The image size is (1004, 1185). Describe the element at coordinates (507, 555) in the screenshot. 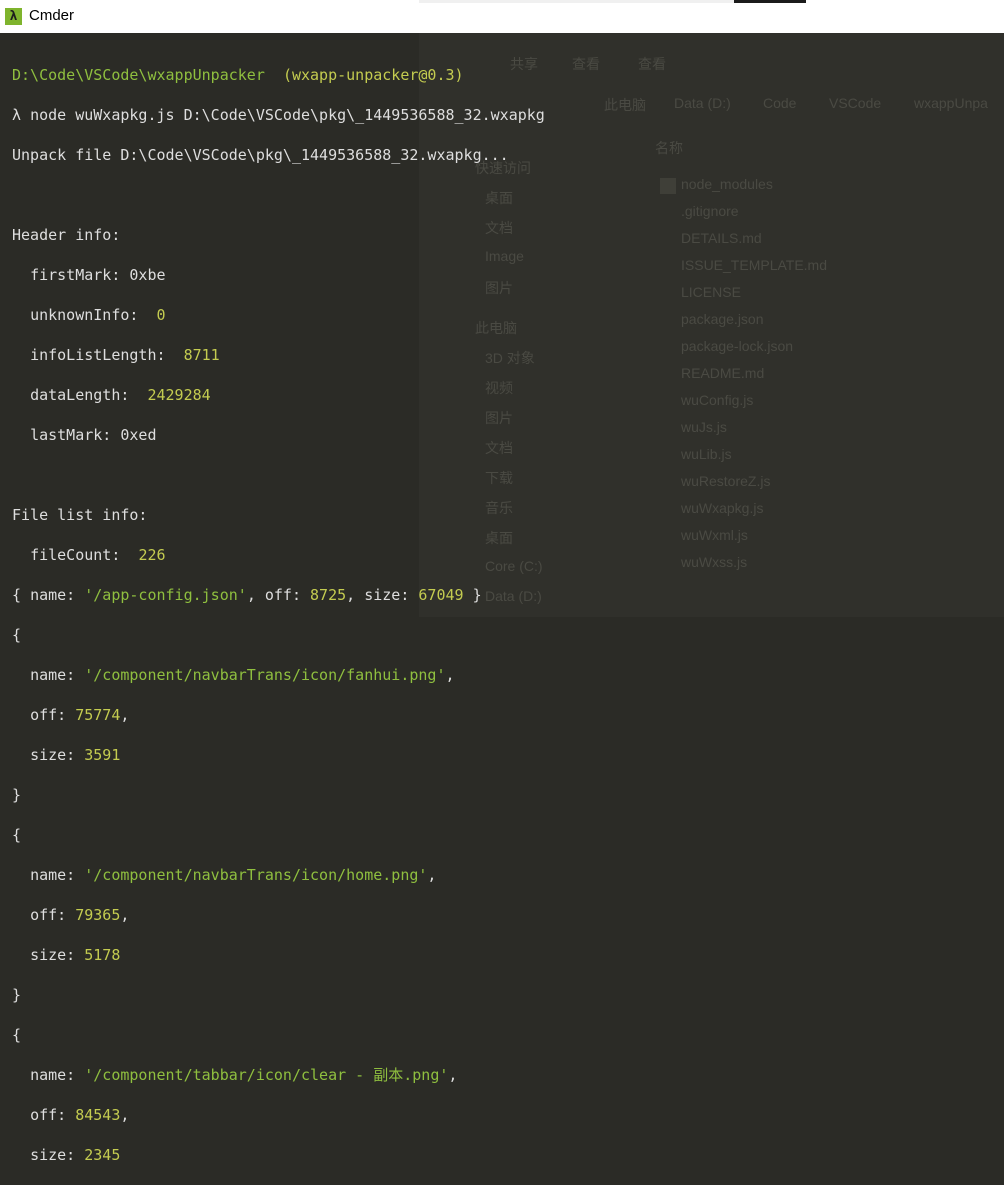

I see `file-count-line: fileCount: 226` at that location.